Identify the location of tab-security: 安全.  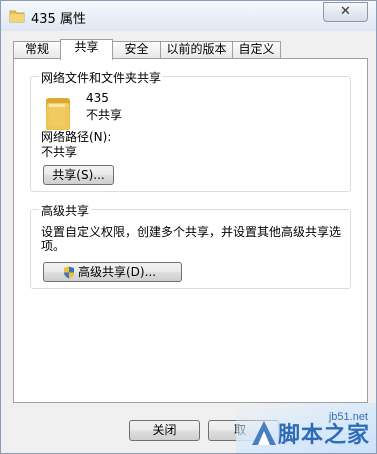
(136, 49).